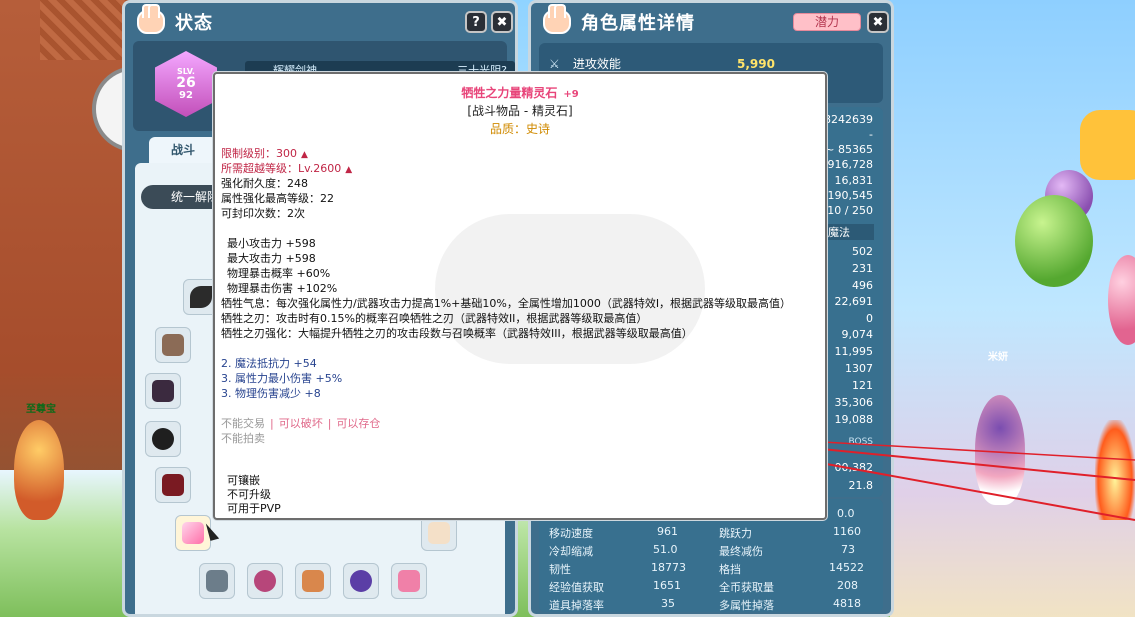 The width and height of the screenshot is (1135, 617). I want to click on flower-icon, so click(265, 581).